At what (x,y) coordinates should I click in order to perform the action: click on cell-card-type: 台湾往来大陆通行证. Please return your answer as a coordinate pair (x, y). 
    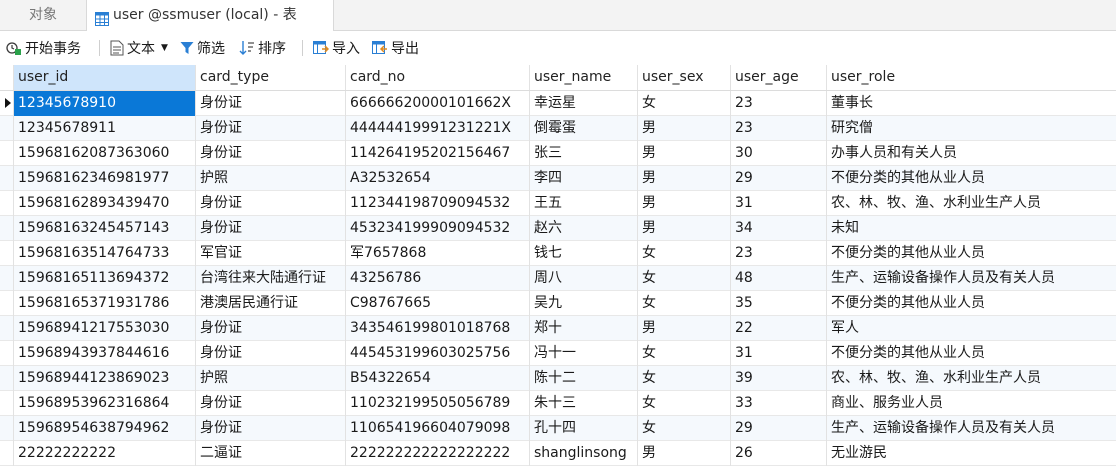
    Looking at the image, I should click on (271, 278).